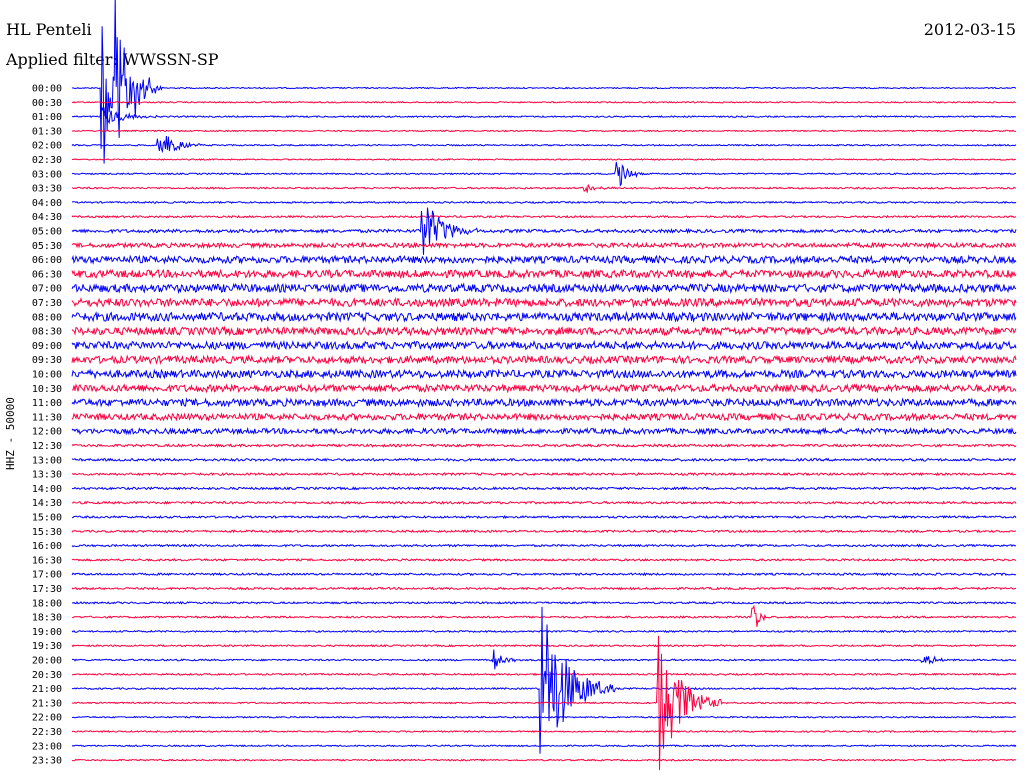 This screenshot has width=1024, height=780. I want to click on row-time-label: 20:30, so click(47, 675).